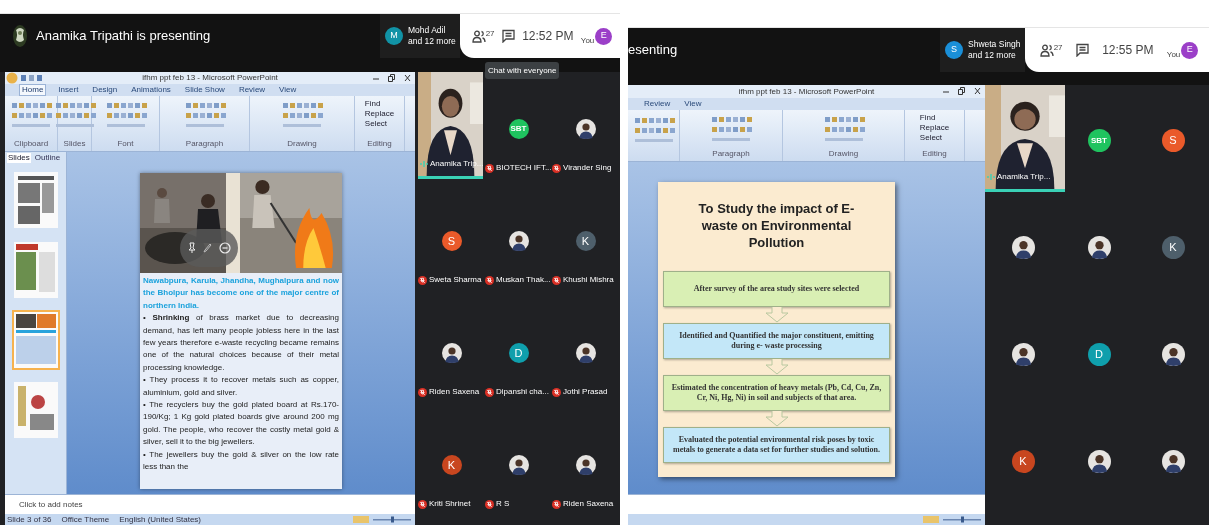  Describe the element at coordinates (653, 50) in the screenshot. I see `presenting-text: esenting` at that location.